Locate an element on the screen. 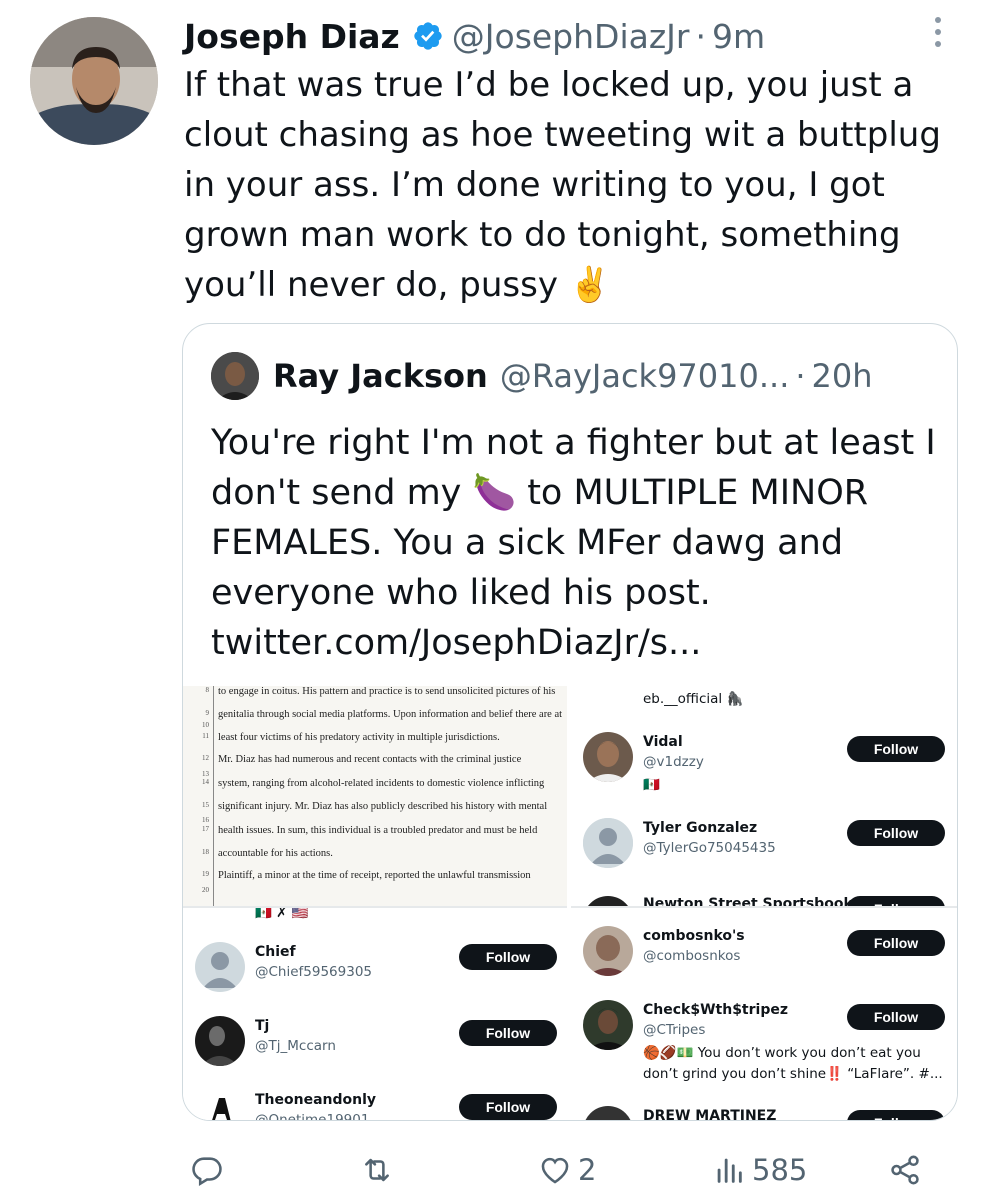 The height and width of the screenshot is (1200, 986). tweet-time: 9m is located at coordinates (738, 36).